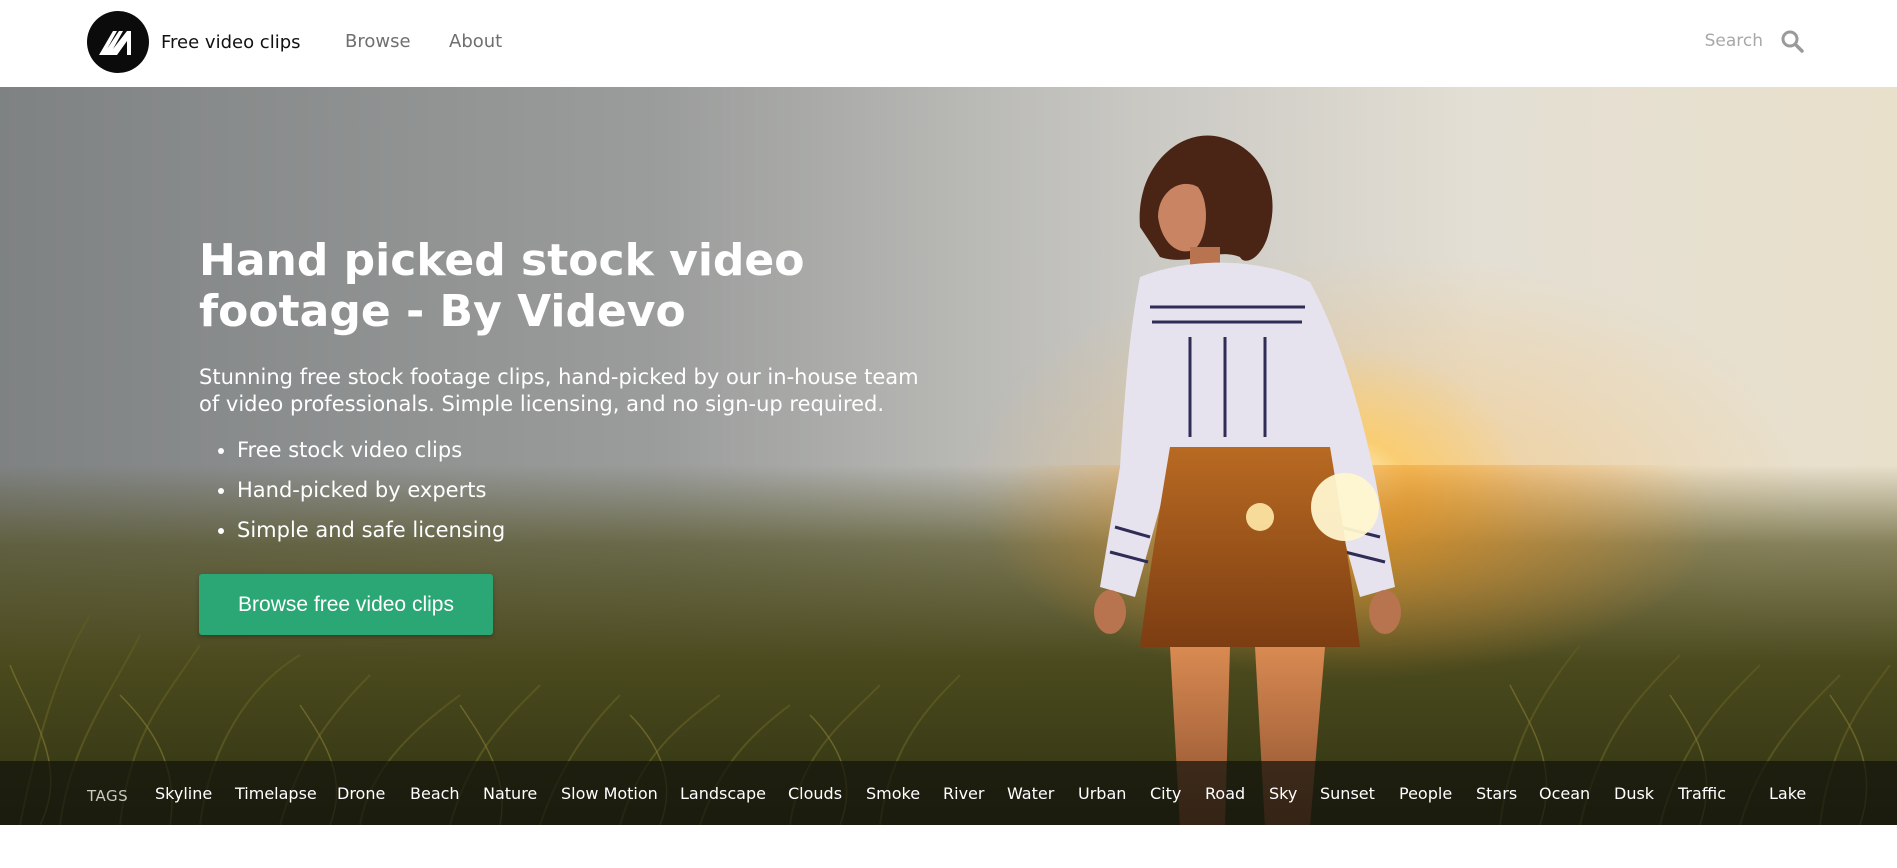  I want to click on nav-about: About, so click(475, 41).